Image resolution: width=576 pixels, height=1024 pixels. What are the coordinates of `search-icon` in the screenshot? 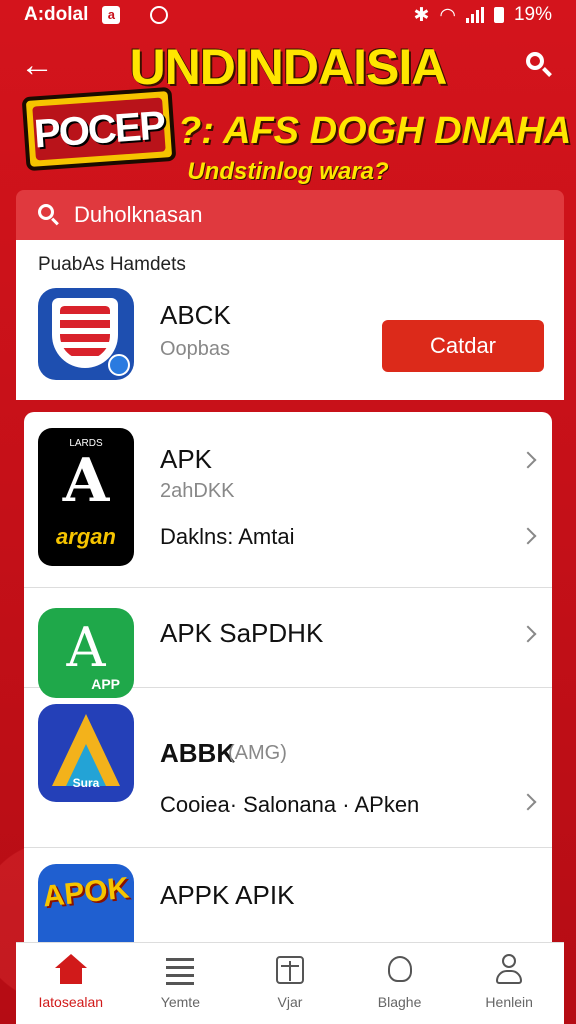 It's located at (539, 65).